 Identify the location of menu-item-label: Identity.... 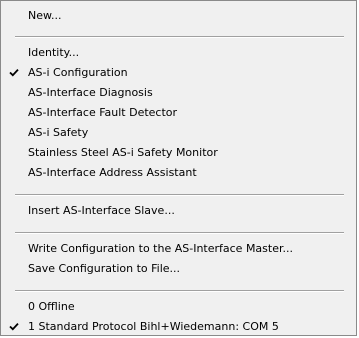
(54, 52).